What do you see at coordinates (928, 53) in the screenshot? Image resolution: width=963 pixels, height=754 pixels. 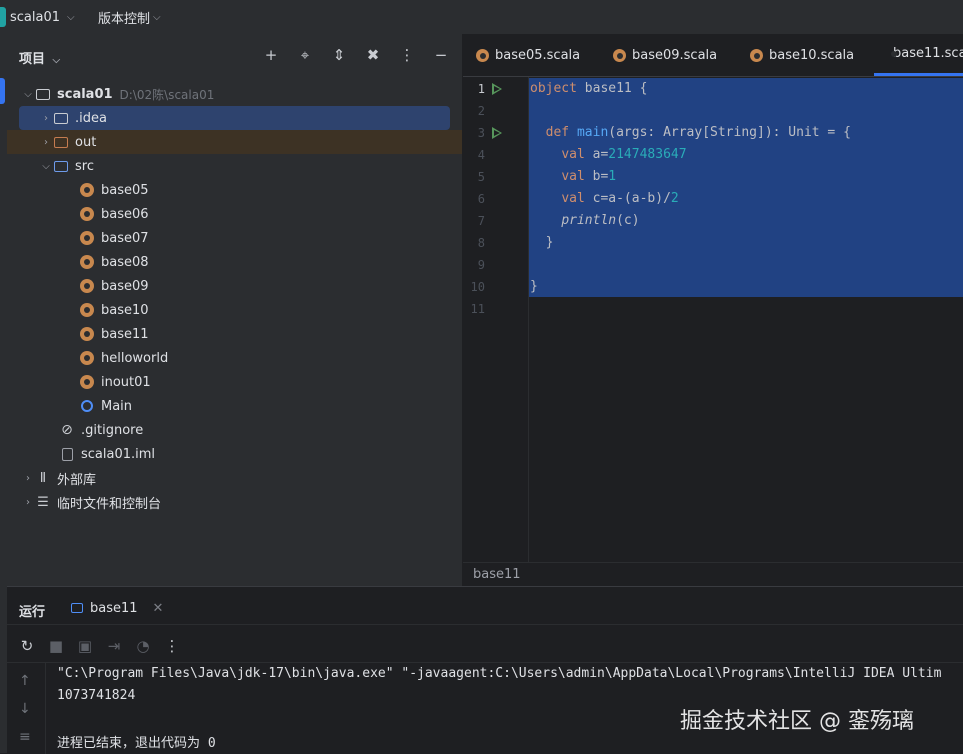 I see `tab-label: base11.scala` at bounding box center [928, 53].